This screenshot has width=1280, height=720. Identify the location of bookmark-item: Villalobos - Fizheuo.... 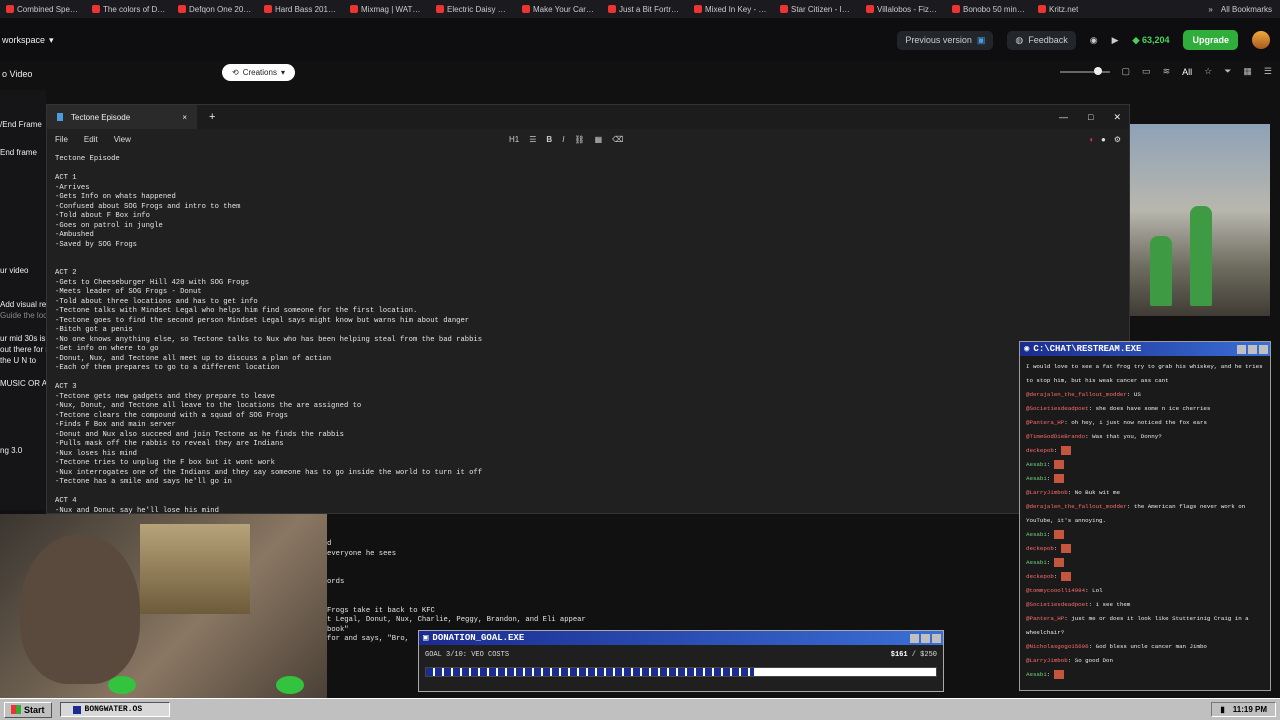
(903, 9).